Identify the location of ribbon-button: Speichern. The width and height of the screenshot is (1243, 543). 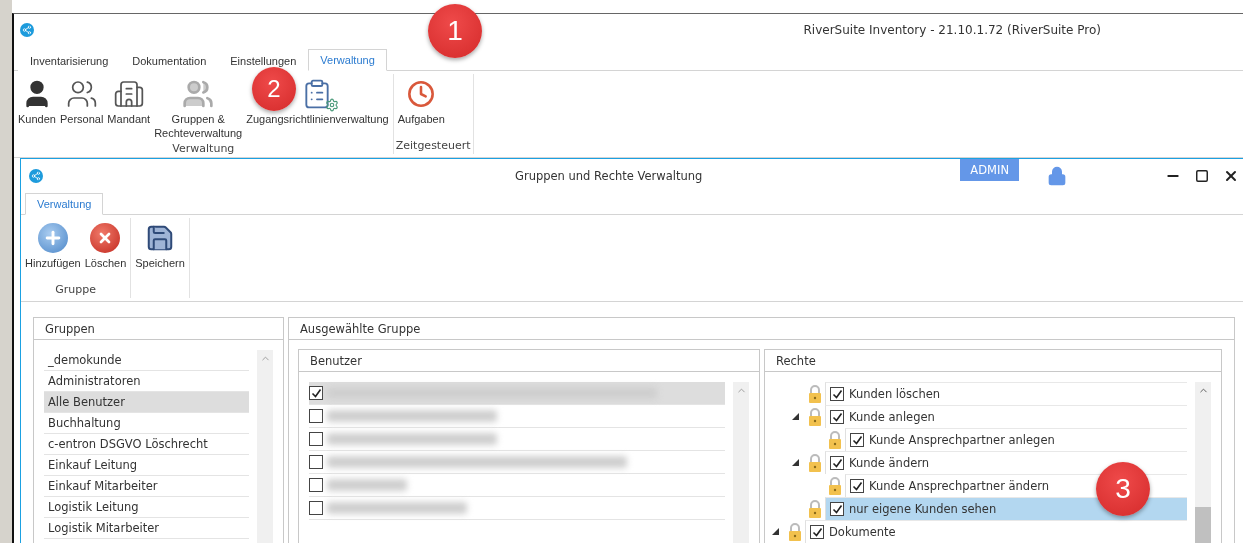
(160, 245).